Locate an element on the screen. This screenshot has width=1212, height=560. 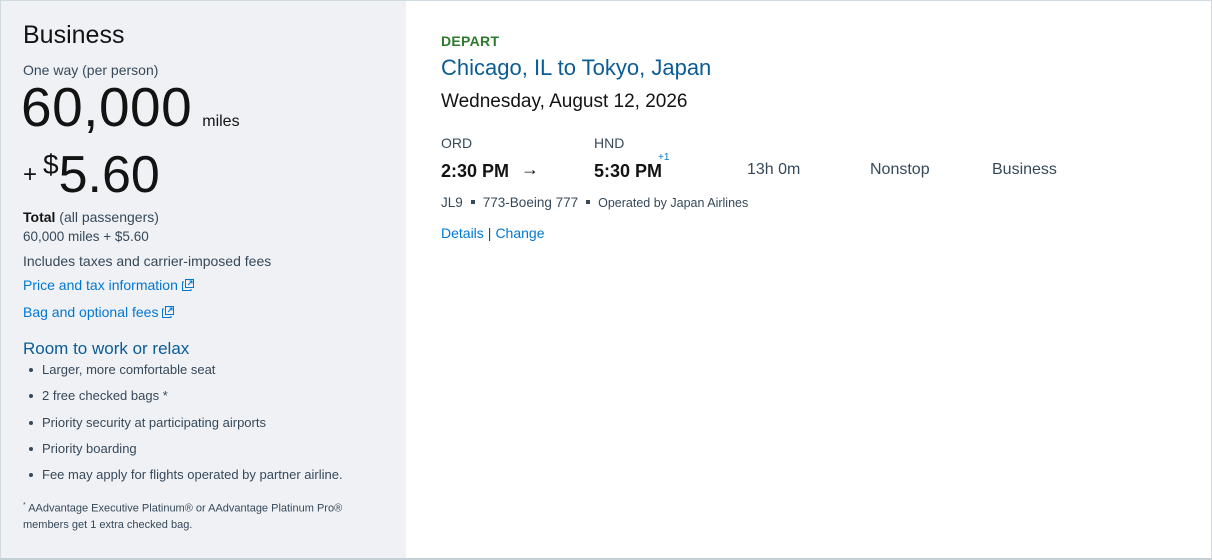
bag-fees-link: Bag and optional fees is located at coordinates (99, 312).